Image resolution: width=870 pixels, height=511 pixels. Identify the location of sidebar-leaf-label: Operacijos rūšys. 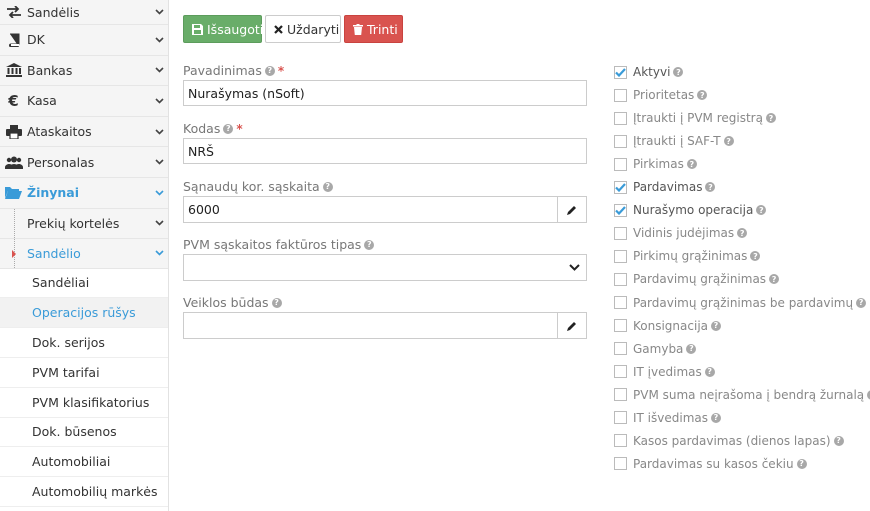
(84, 313).